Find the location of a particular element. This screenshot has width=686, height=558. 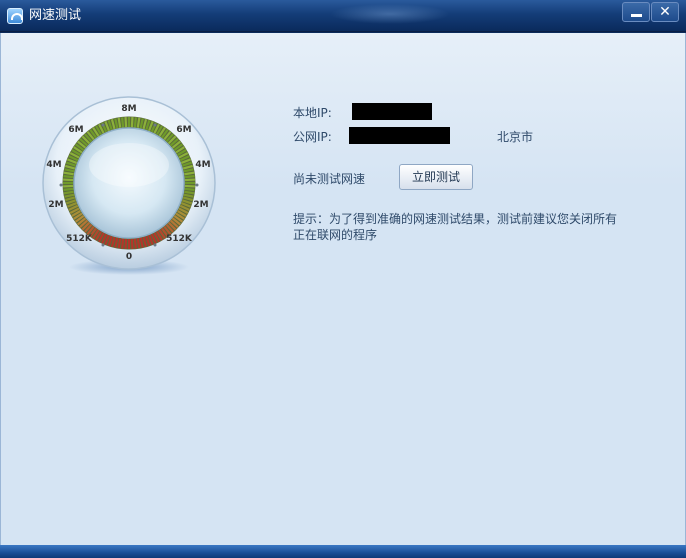

footer-bar is located at coordinates (343, 551).